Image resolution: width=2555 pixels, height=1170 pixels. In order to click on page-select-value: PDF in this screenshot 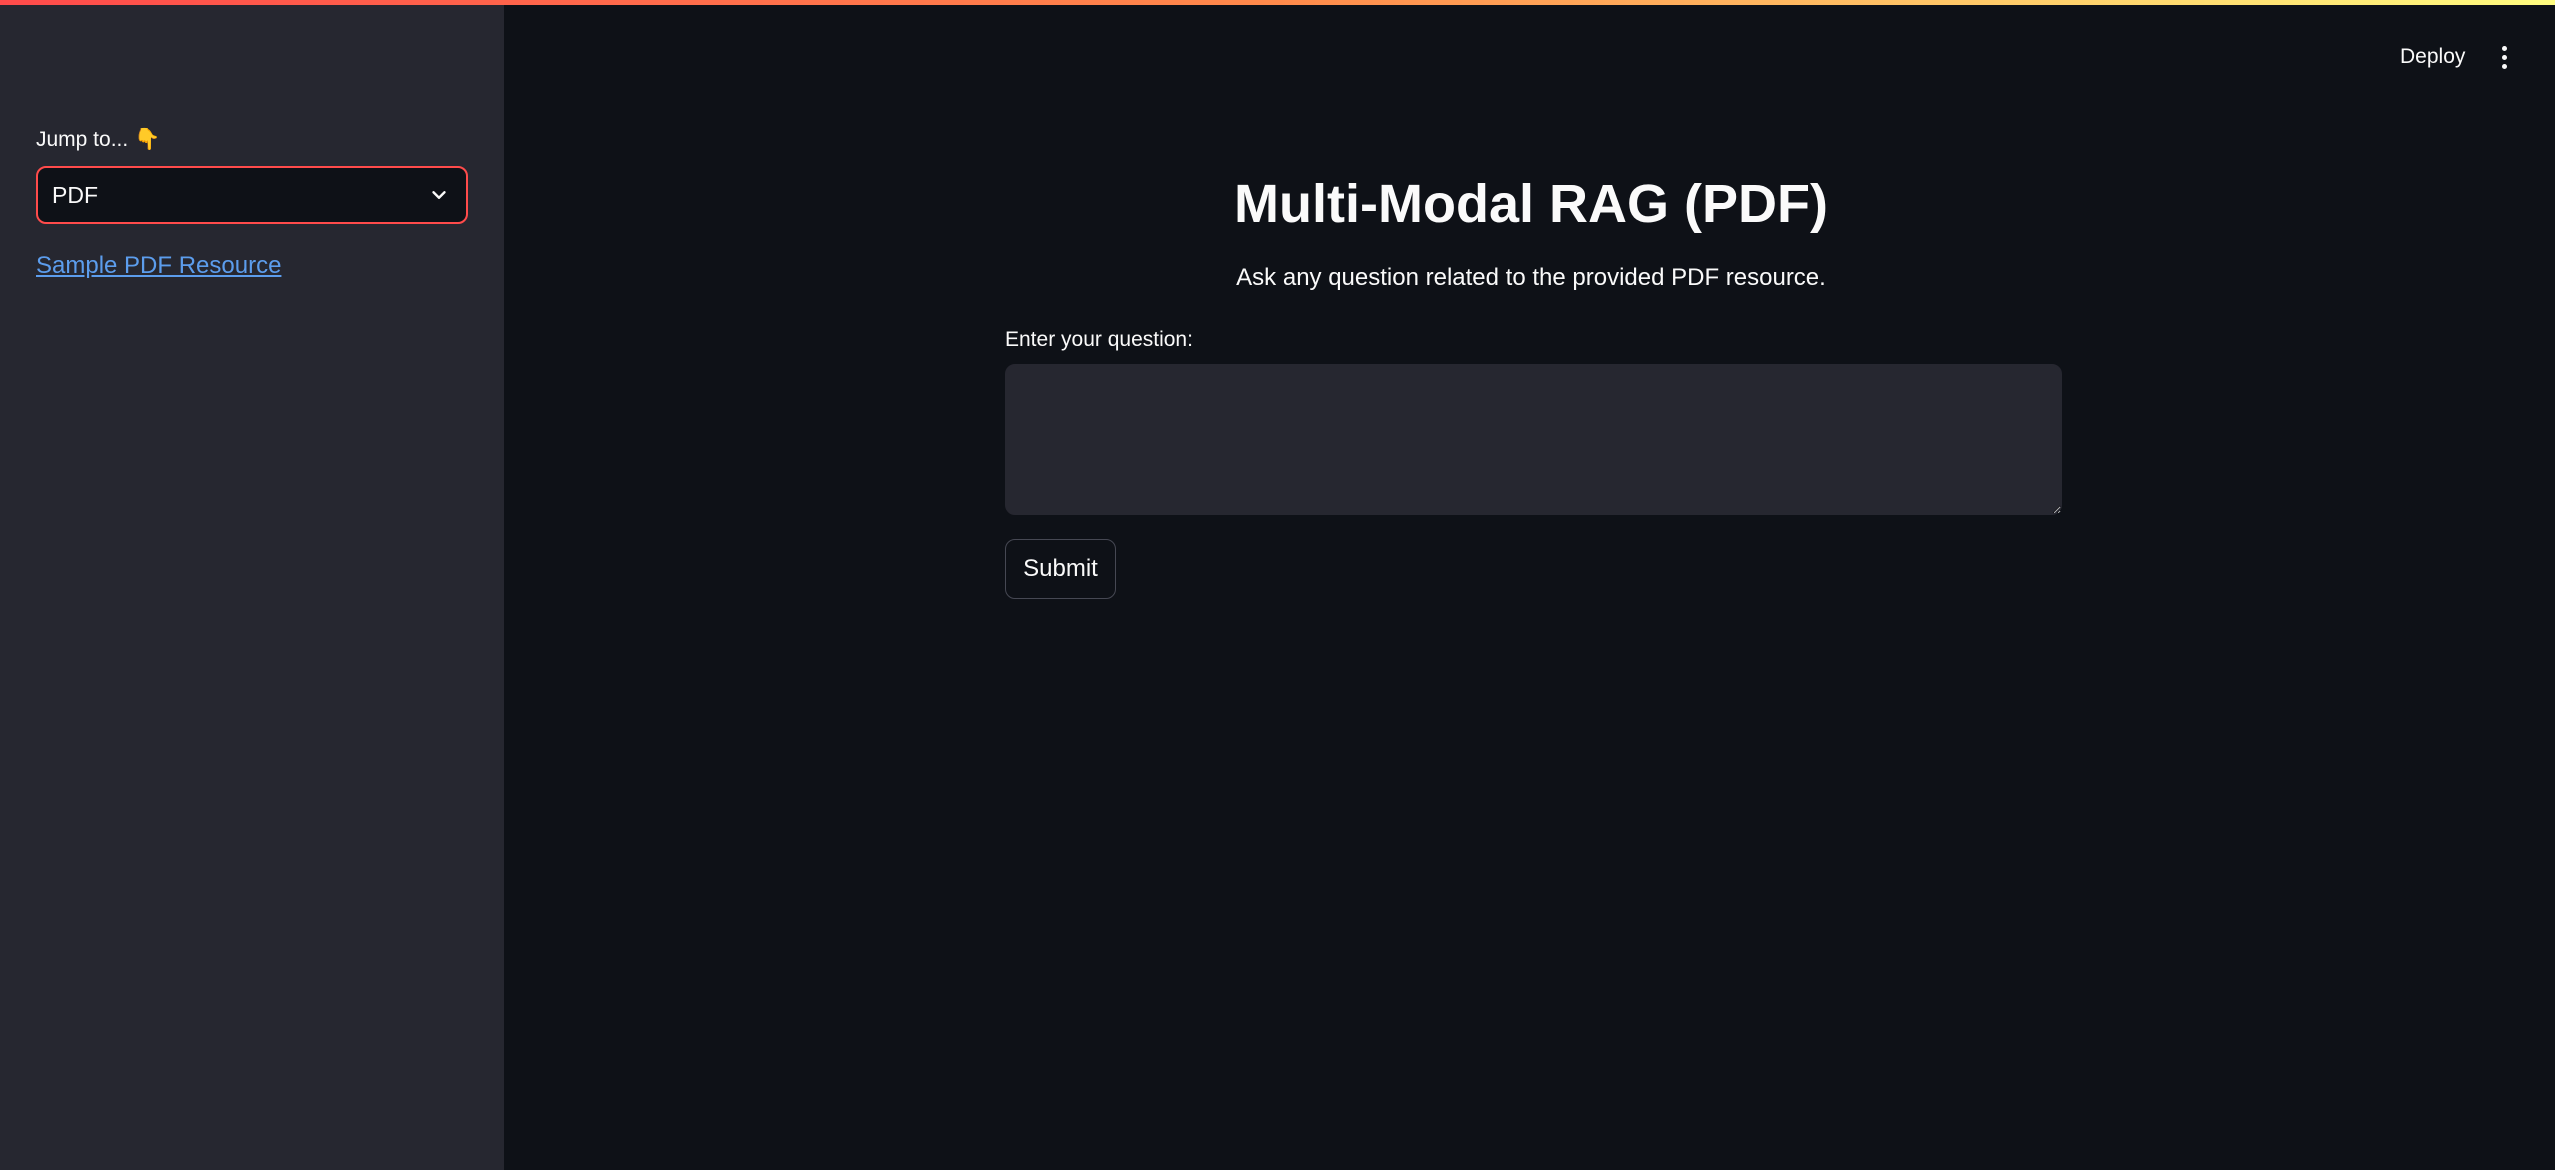, I will do `click(75, 194)`.